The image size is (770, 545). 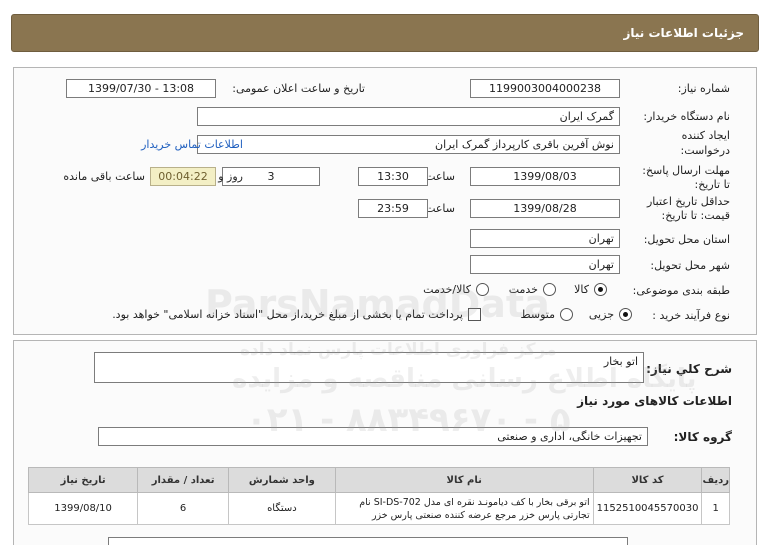 I want to click on process-option-medium: متوسط, so click(x=537, y=314).